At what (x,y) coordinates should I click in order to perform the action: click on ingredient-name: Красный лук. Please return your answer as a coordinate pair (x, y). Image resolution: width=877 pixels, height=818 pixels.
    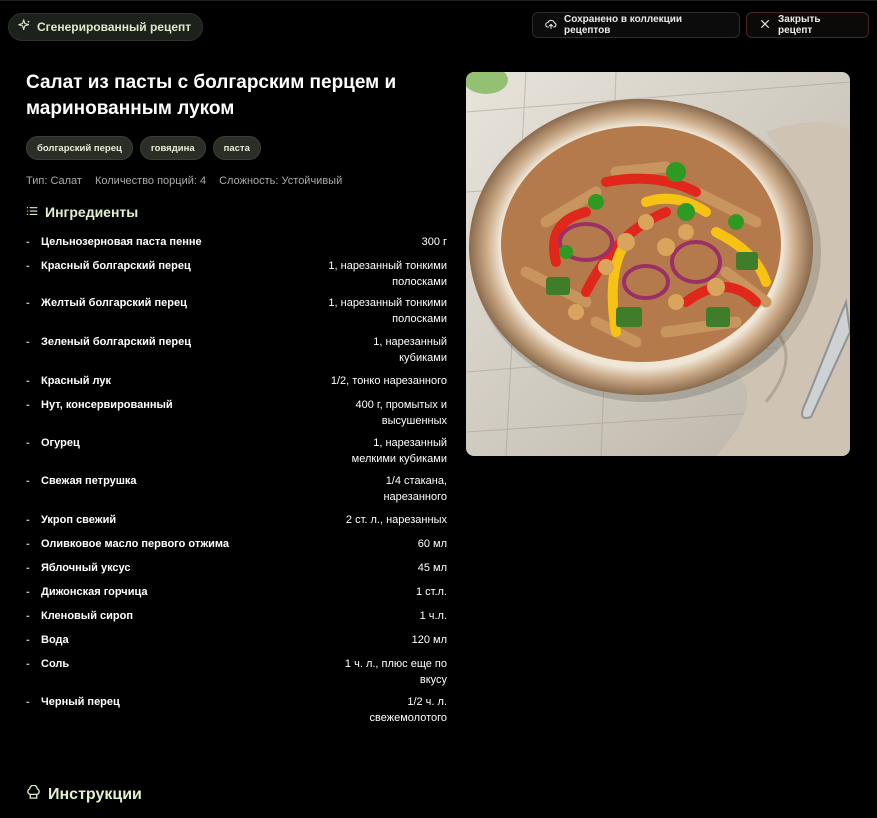
    Looking at the image, I should click on (76, 381).